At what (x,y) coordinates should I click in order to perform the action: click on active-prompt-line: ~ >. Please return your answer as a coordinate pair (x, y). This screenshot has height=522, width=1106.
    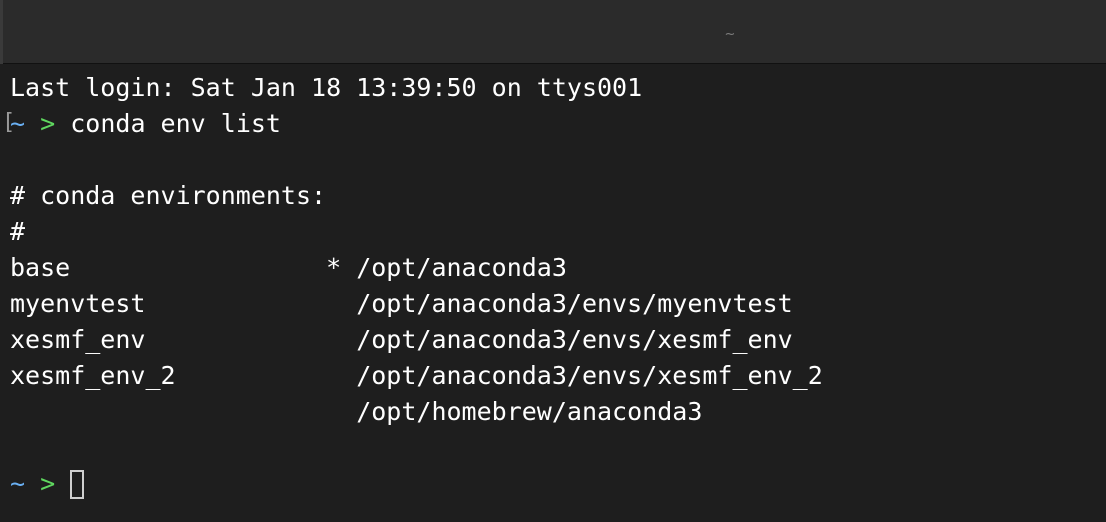
    Looking at the image, I should click on (558, 484).